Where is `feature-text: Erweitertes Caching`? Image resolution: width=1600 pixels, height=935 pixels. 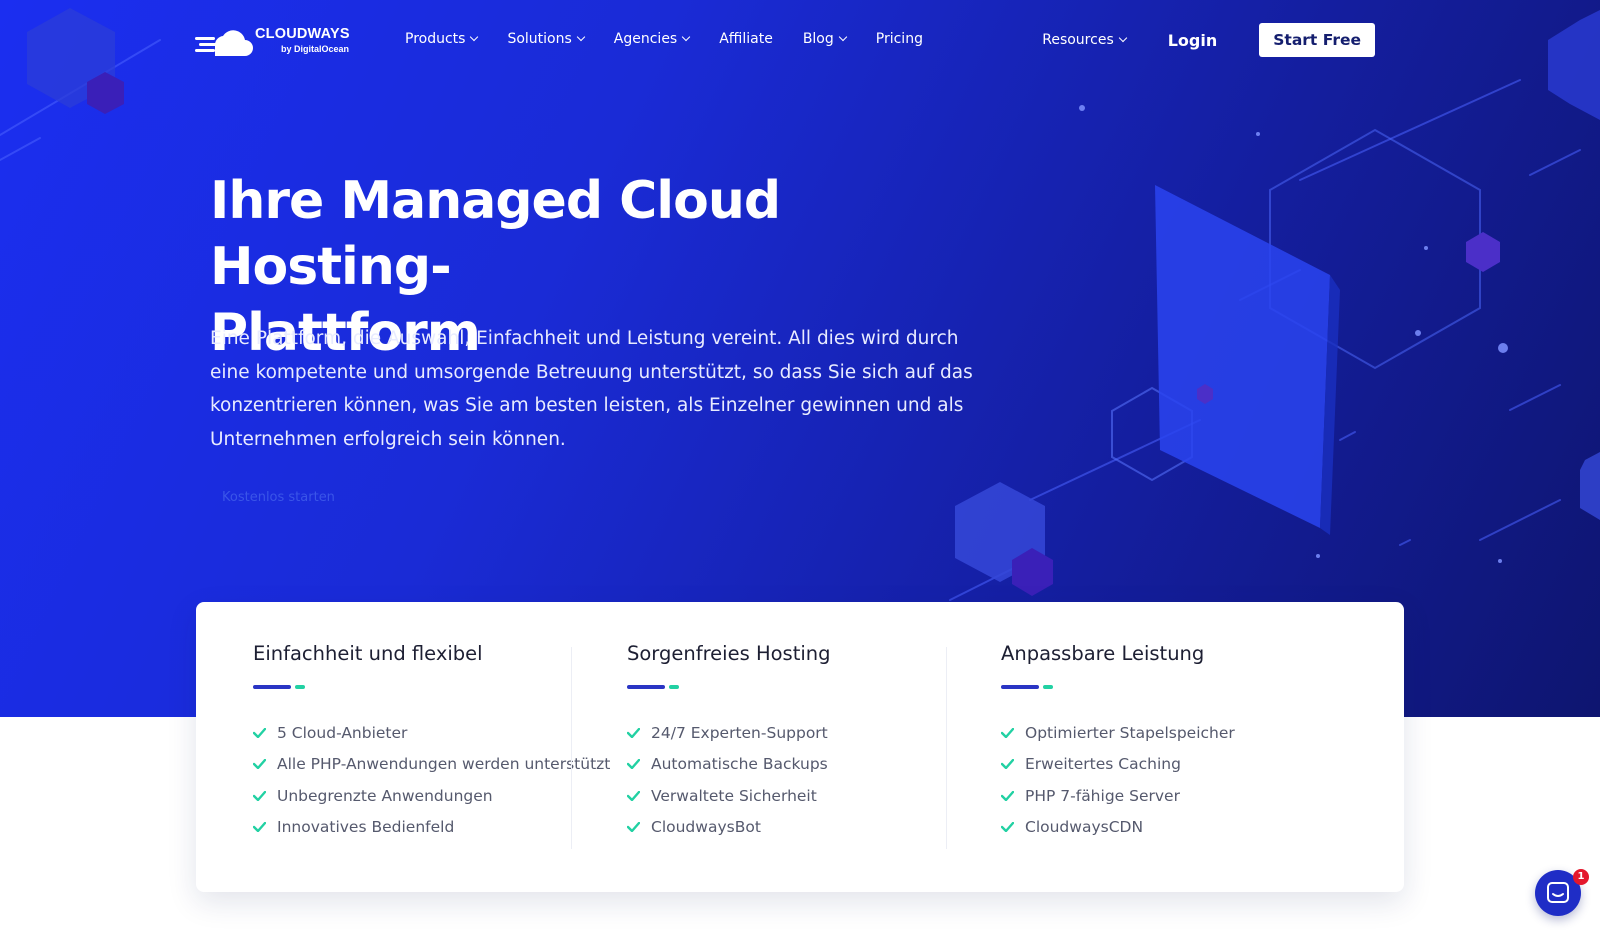 feature-text: Erweitertes Caching is located at coordinates (1103, 764).